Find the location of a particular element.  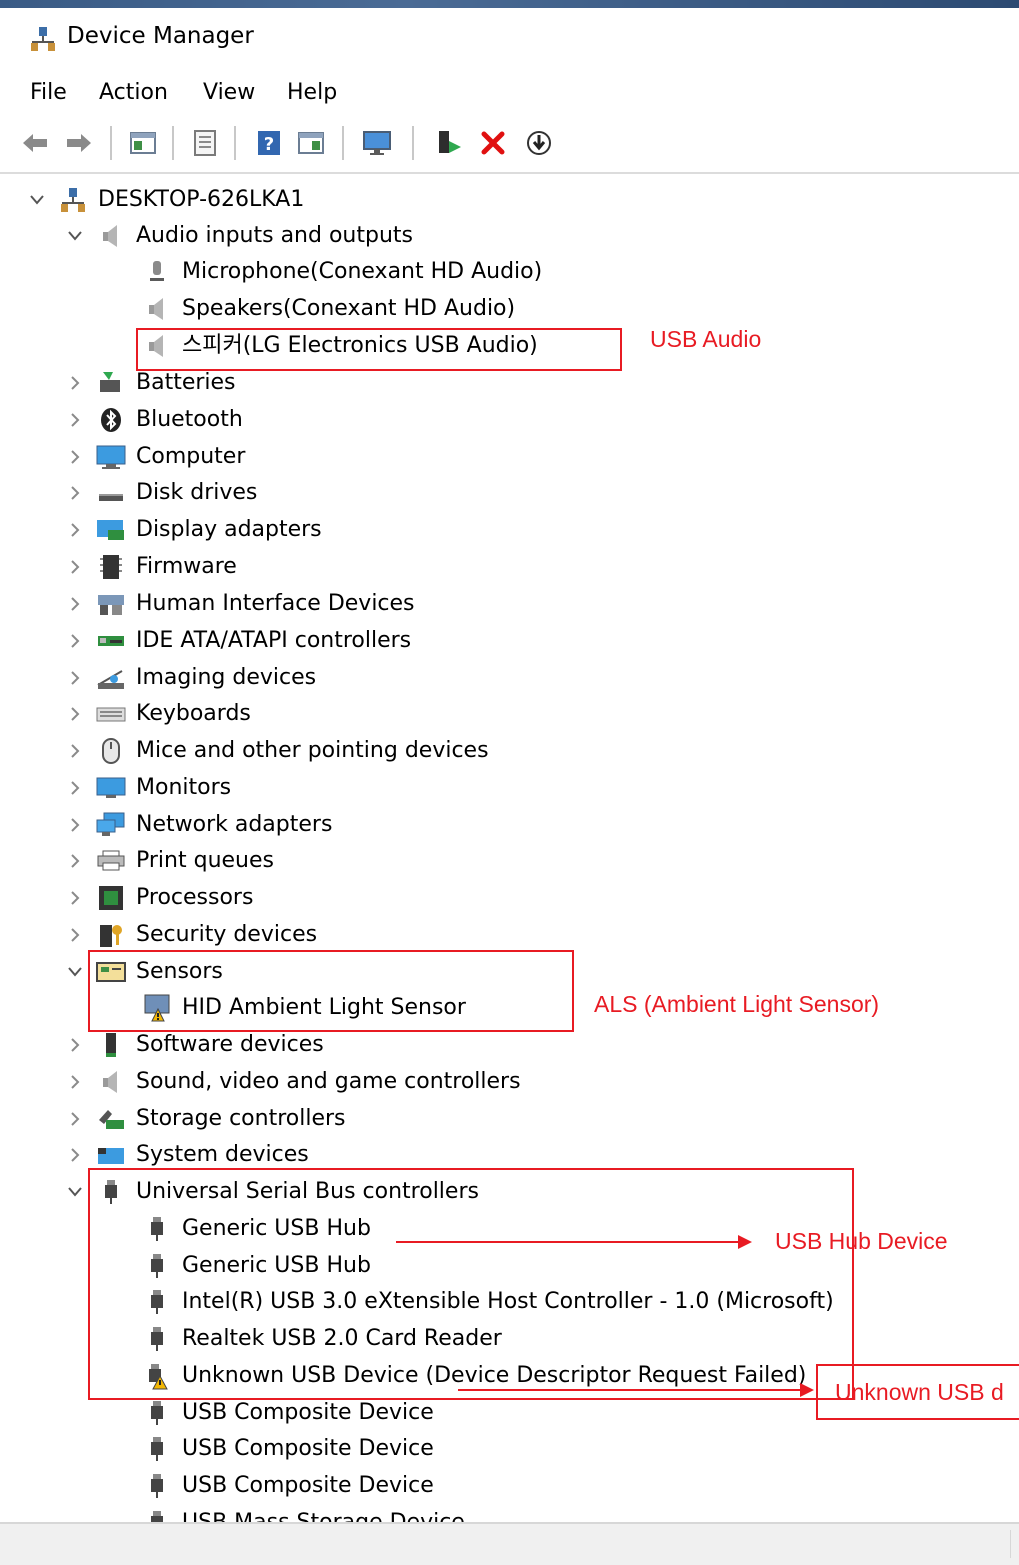

tree-root: DESKTOP-626LKA1 is located at coordinates (165, 200).